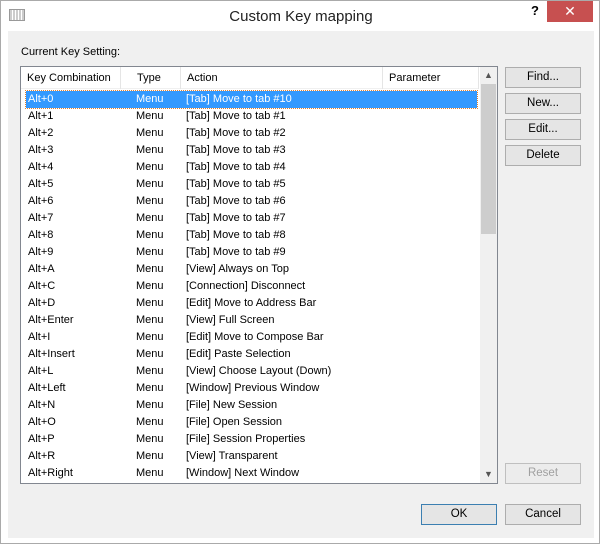 This screenshot has width=600, height=544. I want to click on table-row: Alt+R Menu [View] Transparent, so click(251, 456).